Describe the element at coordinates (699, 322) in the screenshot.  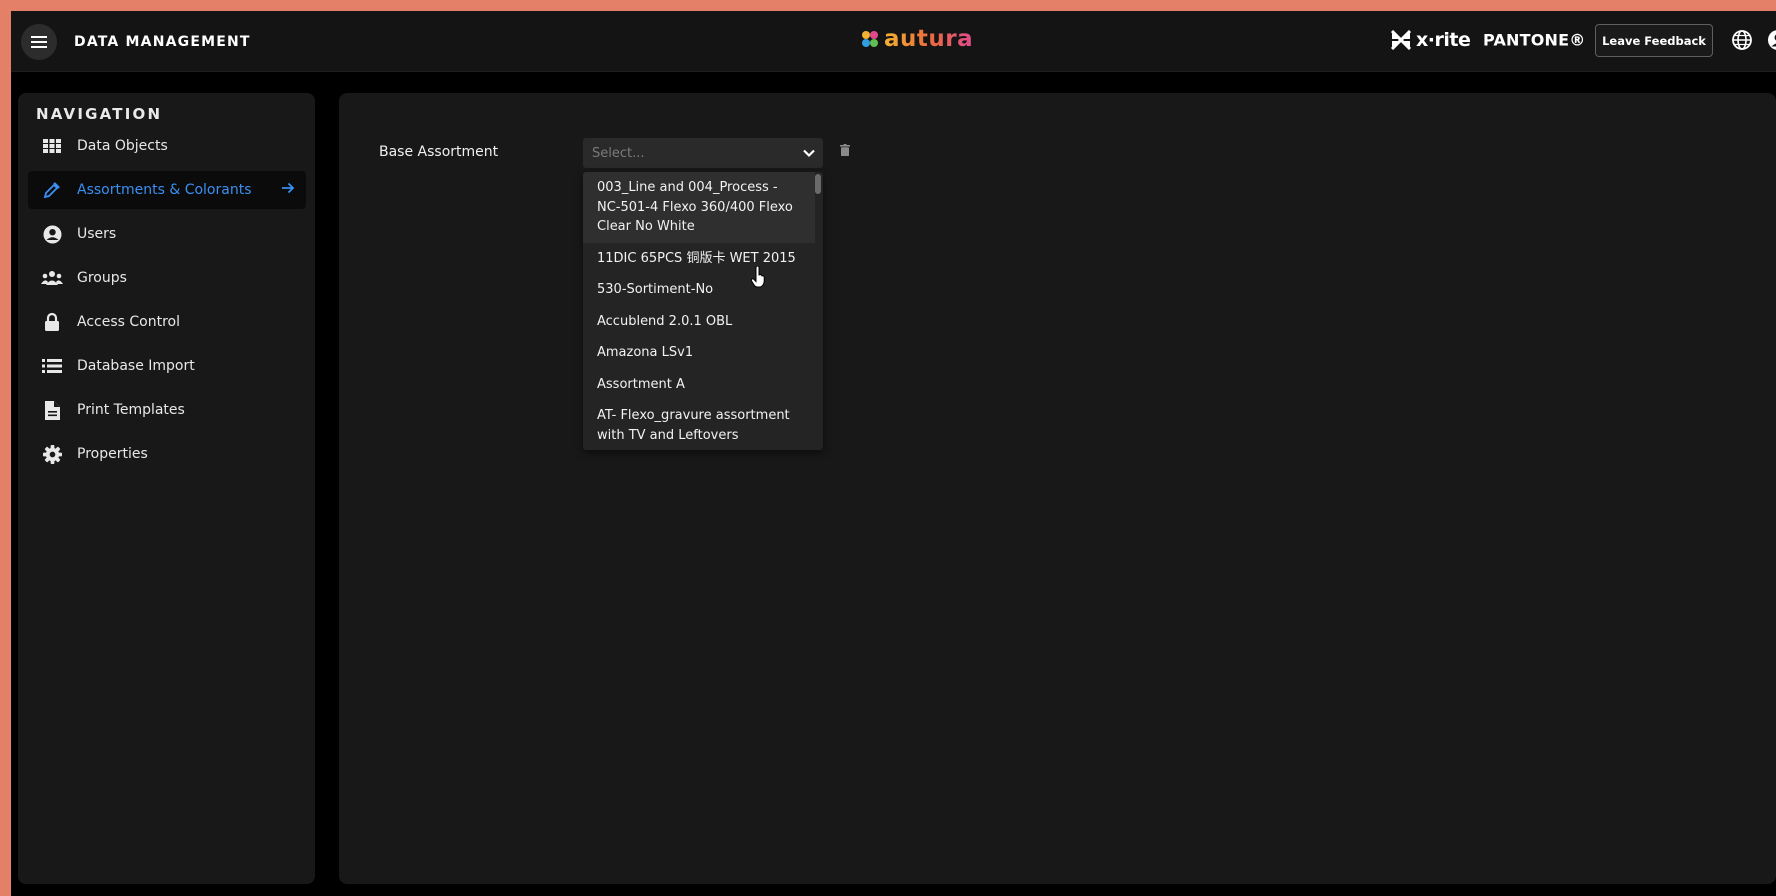
I see `dropdown-option: Accublend 2.0.1 OBL` at that location.